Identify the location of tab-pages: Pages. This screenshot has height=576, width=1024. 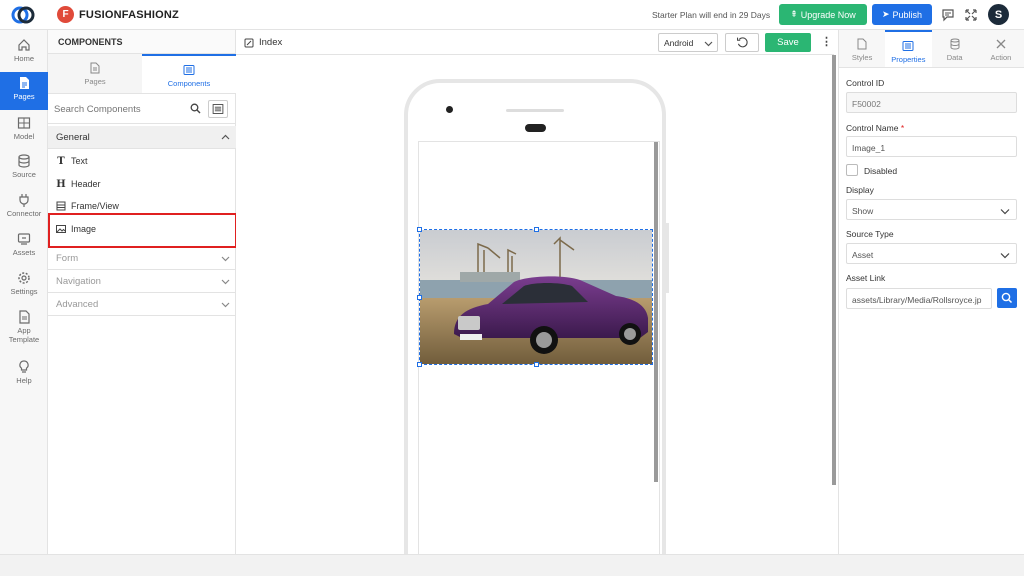
(95, 73).